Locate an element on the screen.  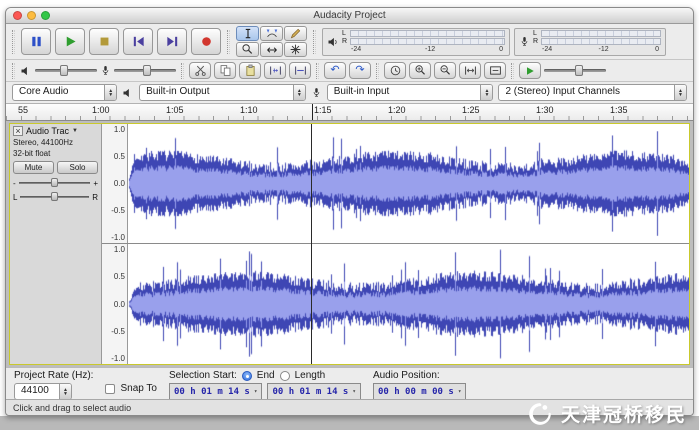
fit-selection-button is located at coordinates (470, 70).